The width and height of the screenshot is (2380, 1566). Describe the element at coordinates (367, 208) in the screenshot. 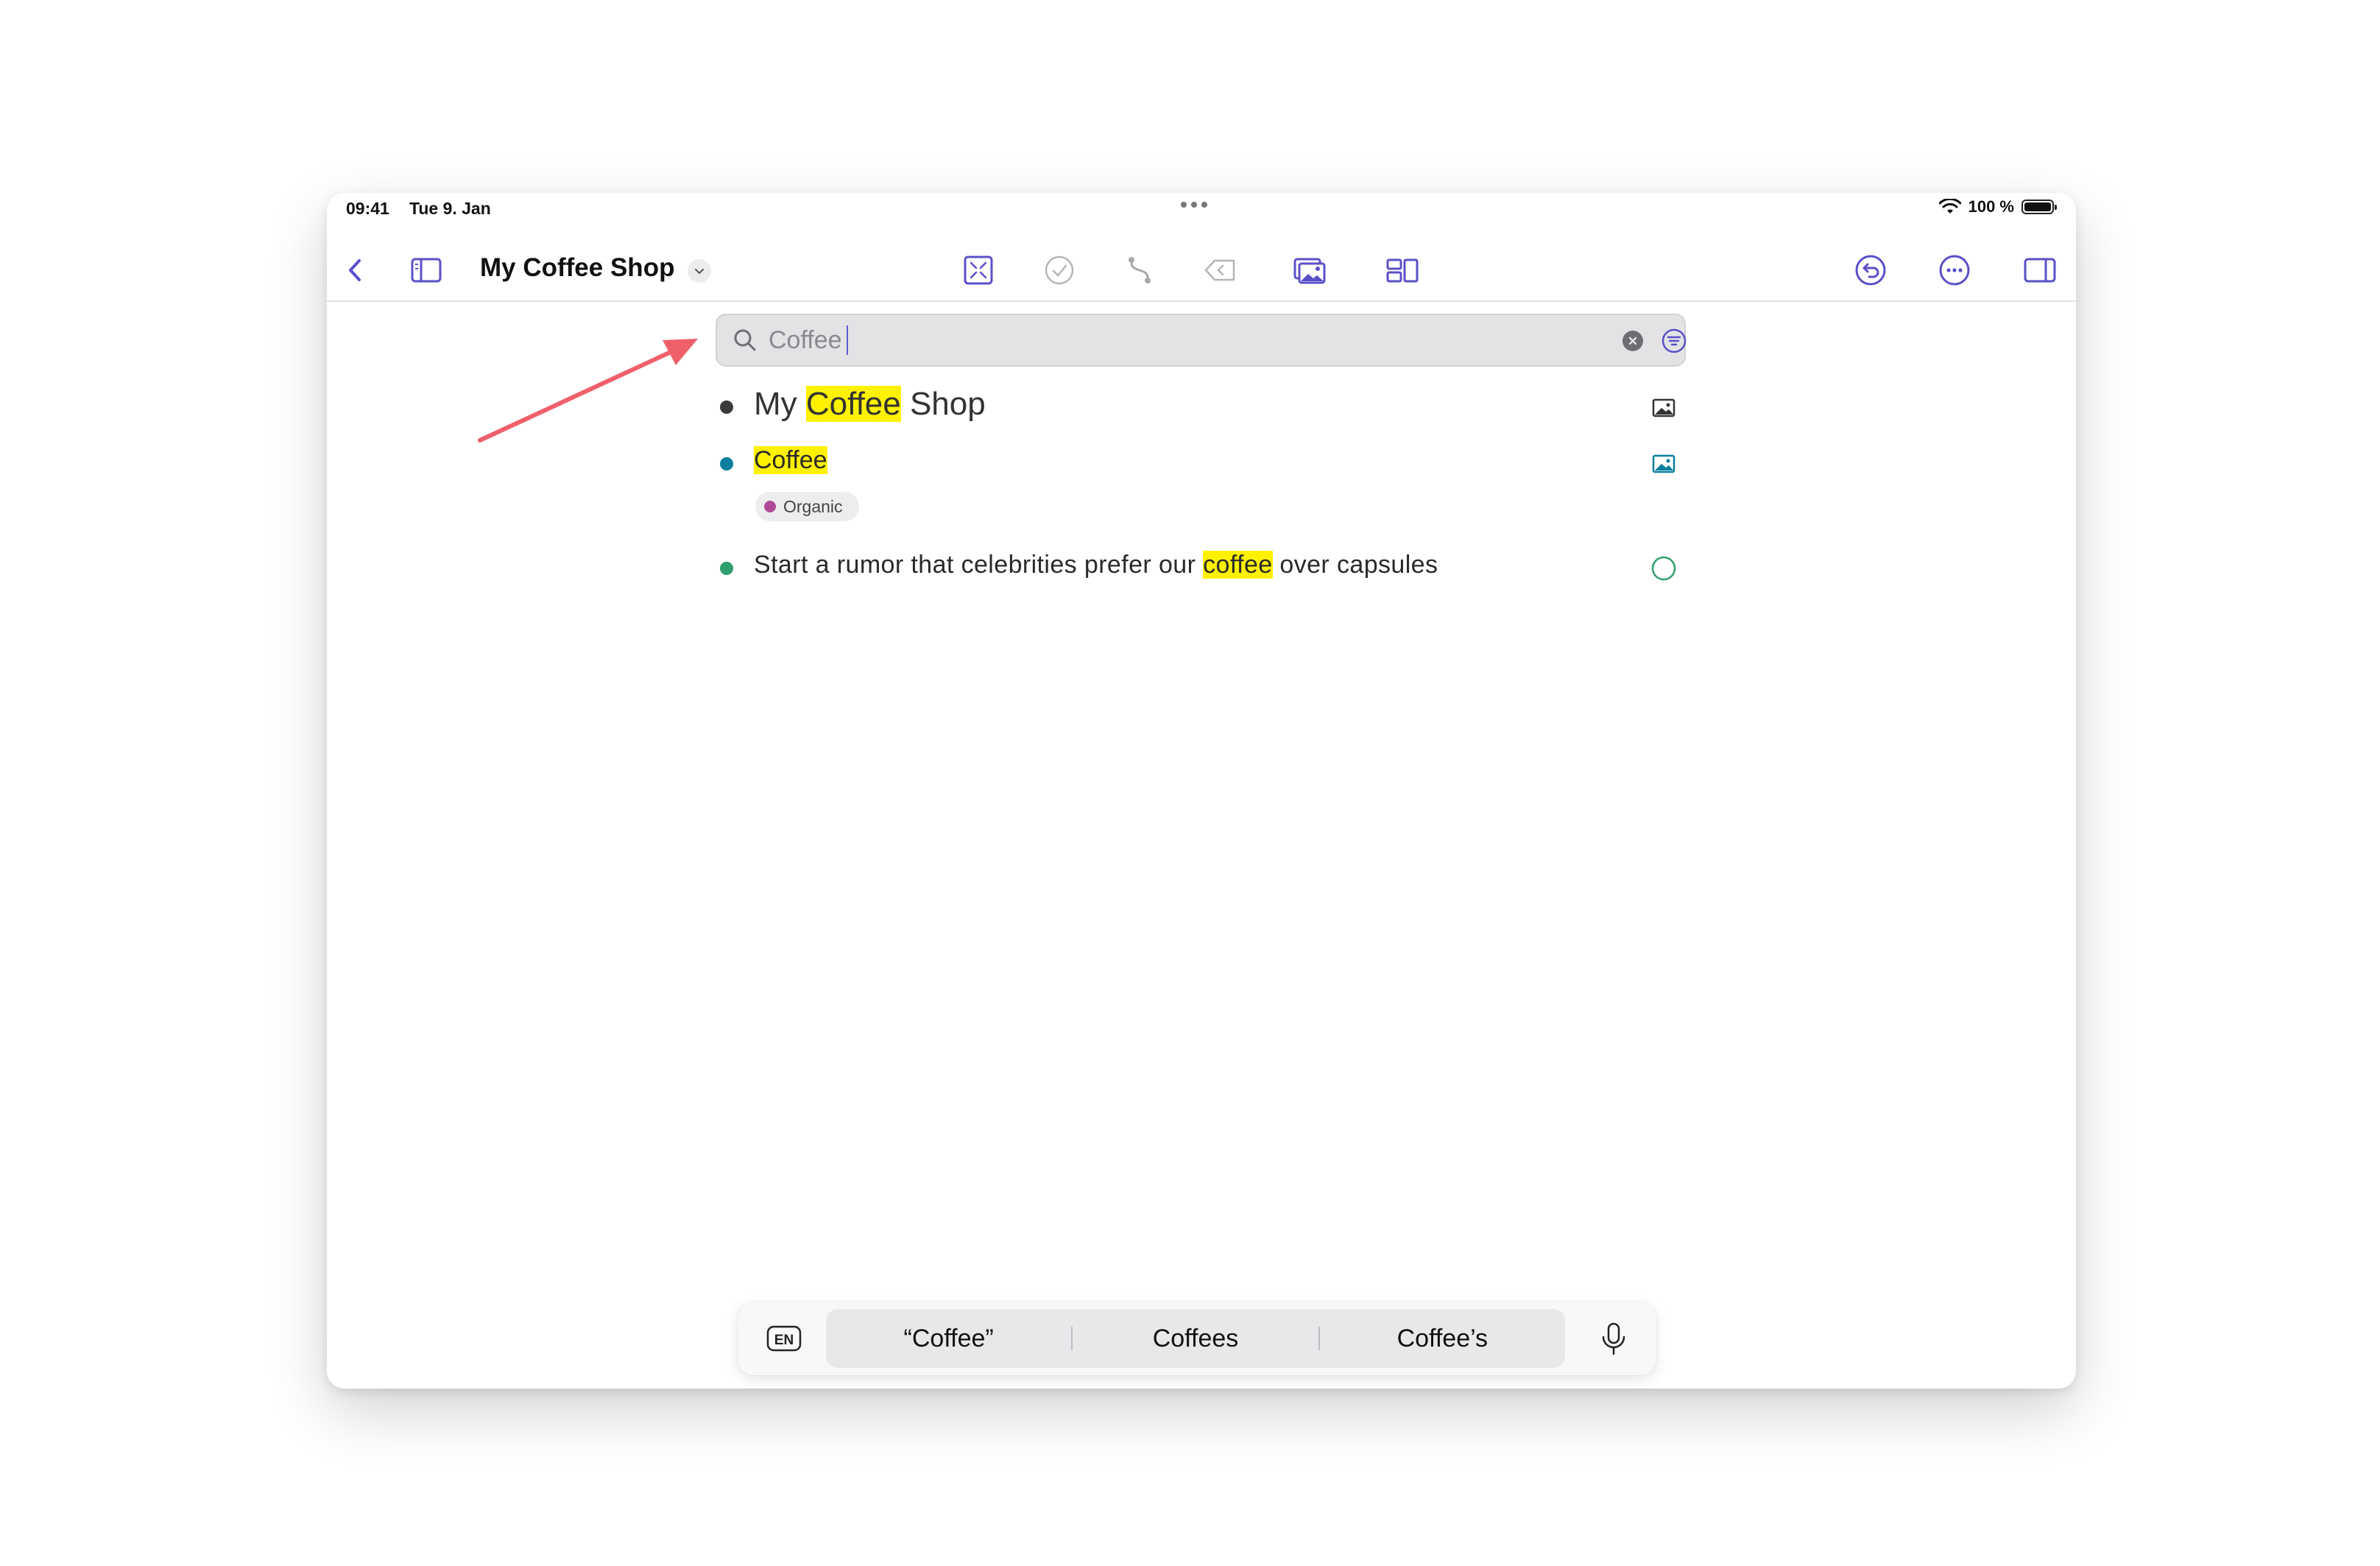

I see `status-time: 09:41` at that location.